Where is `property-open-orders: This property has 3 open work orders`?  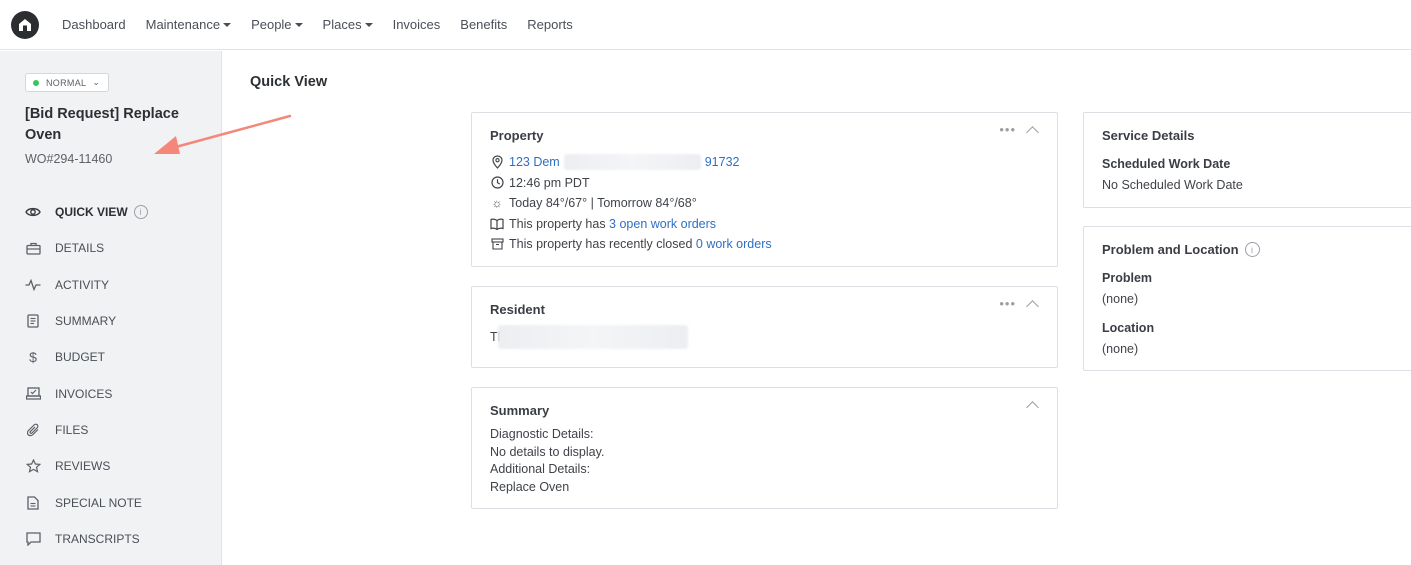 property-open-orders: This property has 3 open work orders is located at coordinates (631, 224).